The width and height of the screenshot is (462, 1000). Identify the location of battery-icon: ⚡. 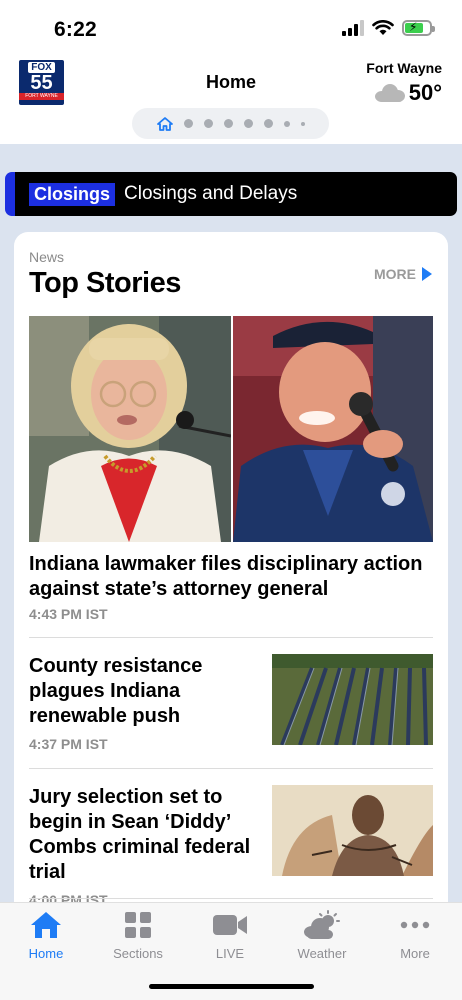
(418, 28).